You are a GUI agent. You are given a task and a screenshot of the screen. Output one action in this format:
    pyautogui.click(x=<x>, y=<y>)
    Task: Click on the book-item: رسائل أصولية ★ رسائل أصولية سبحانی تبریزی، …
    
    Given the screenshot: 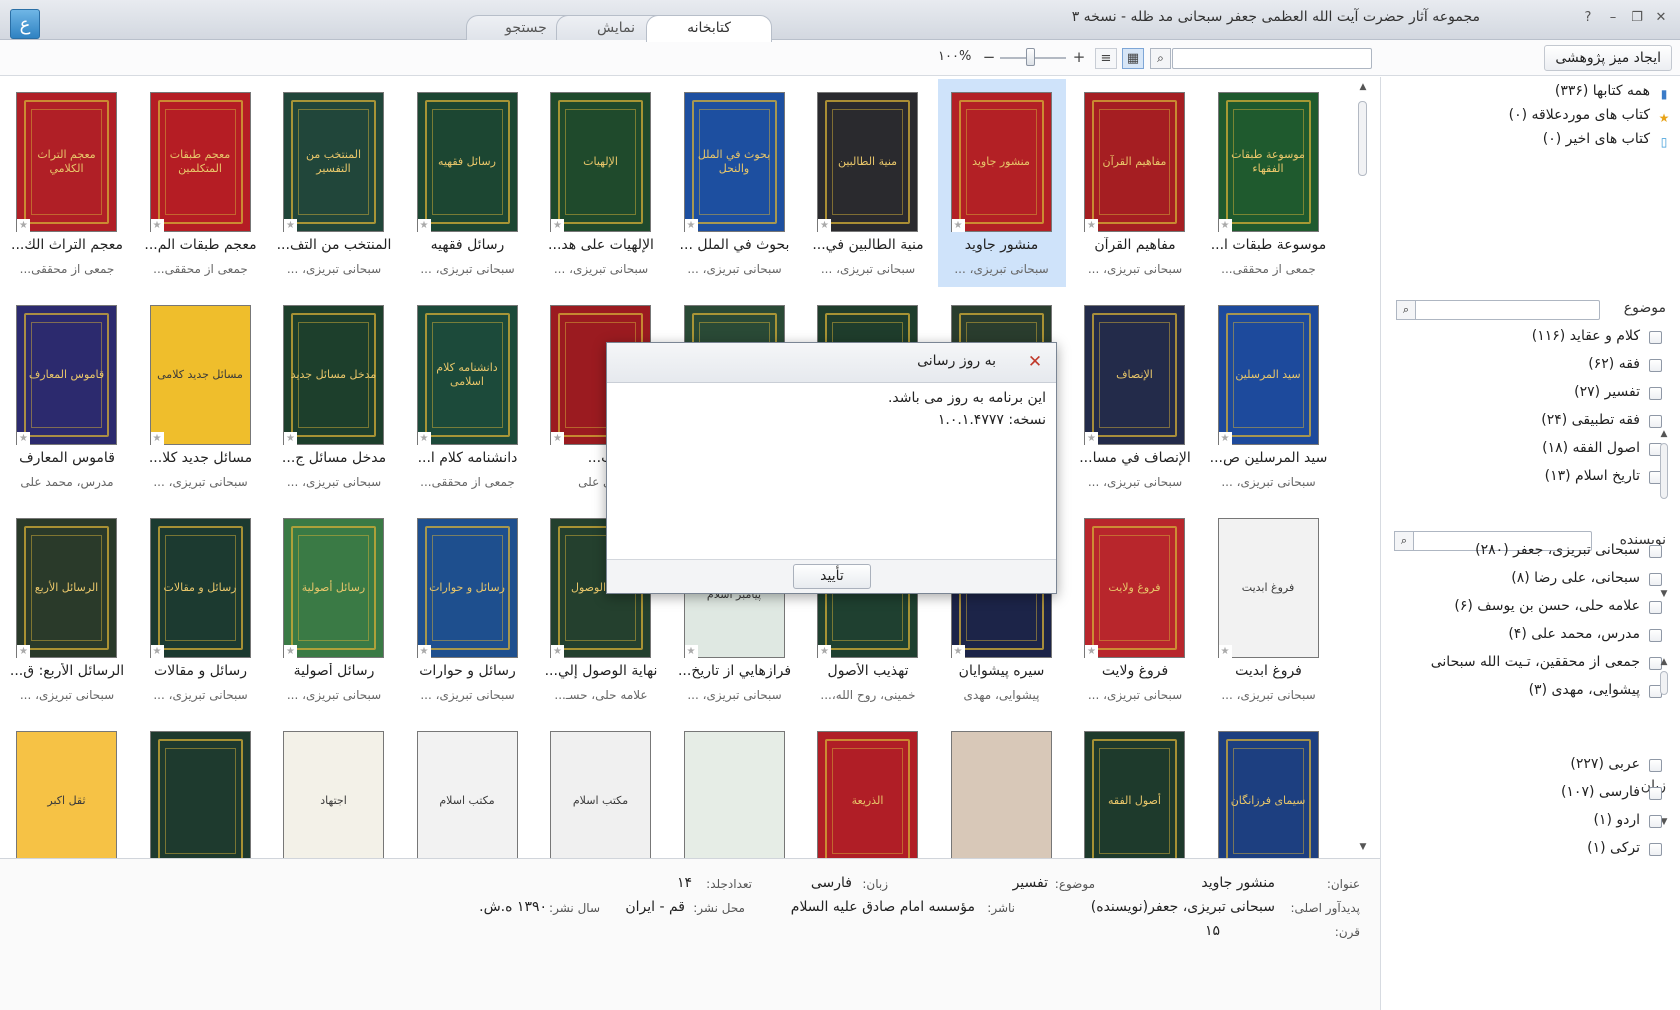 What is the action you would take?
    pyautogui.click(x=334, y=609)
    